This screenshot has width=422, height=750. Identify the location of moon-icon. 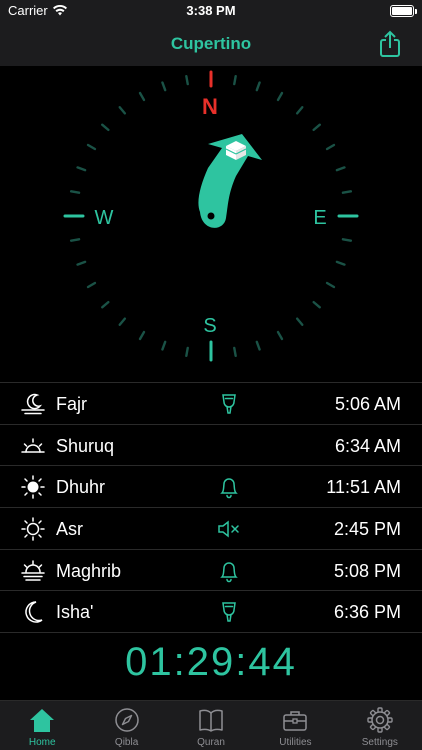
(33, 612).